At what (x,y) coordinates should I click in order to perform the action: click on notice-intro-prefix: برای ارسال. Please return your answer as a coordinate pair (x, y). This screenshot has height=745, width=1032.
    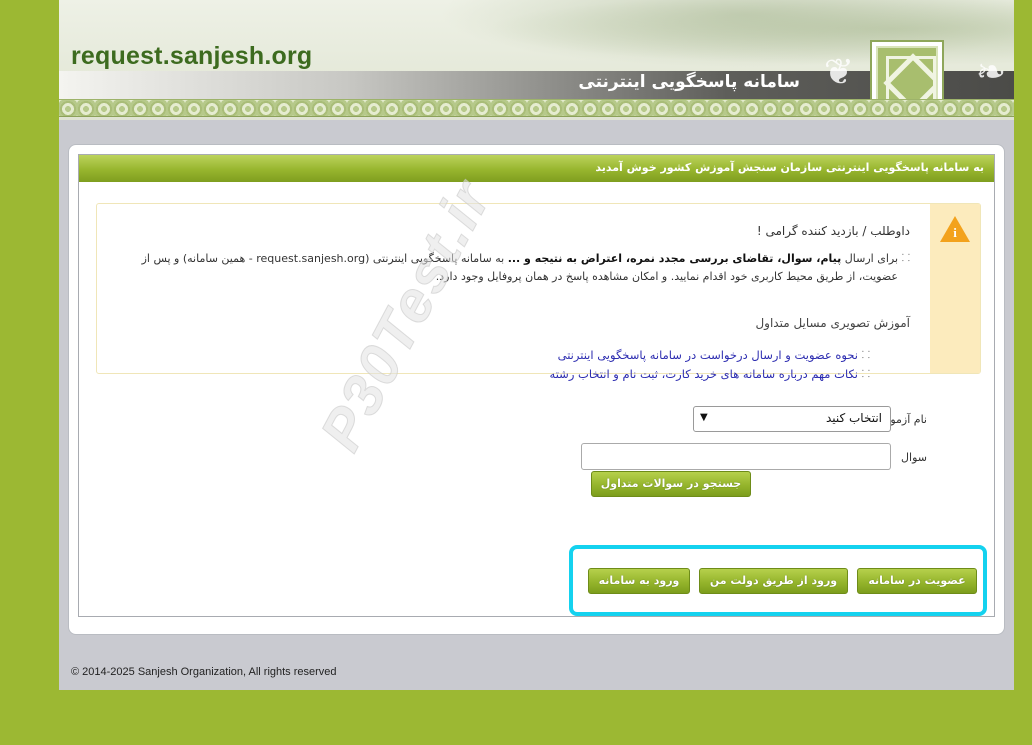
    Looking at the image, I should click on (869, 258).